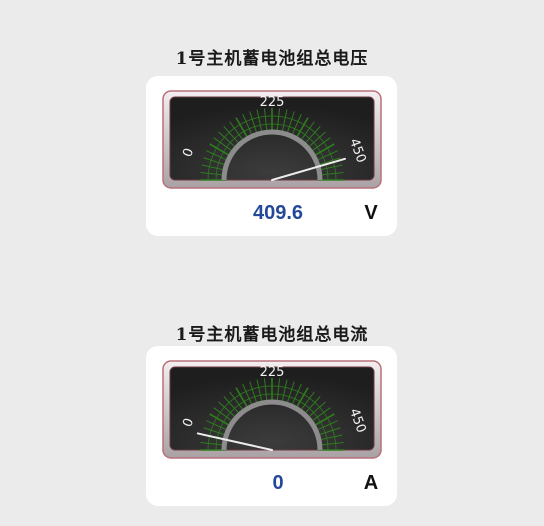 The height and width of the screenshot is (526, 544). Describe the element at coordinates (371, 213) in the screenshot. I see `gauge-unit: V` at that location.